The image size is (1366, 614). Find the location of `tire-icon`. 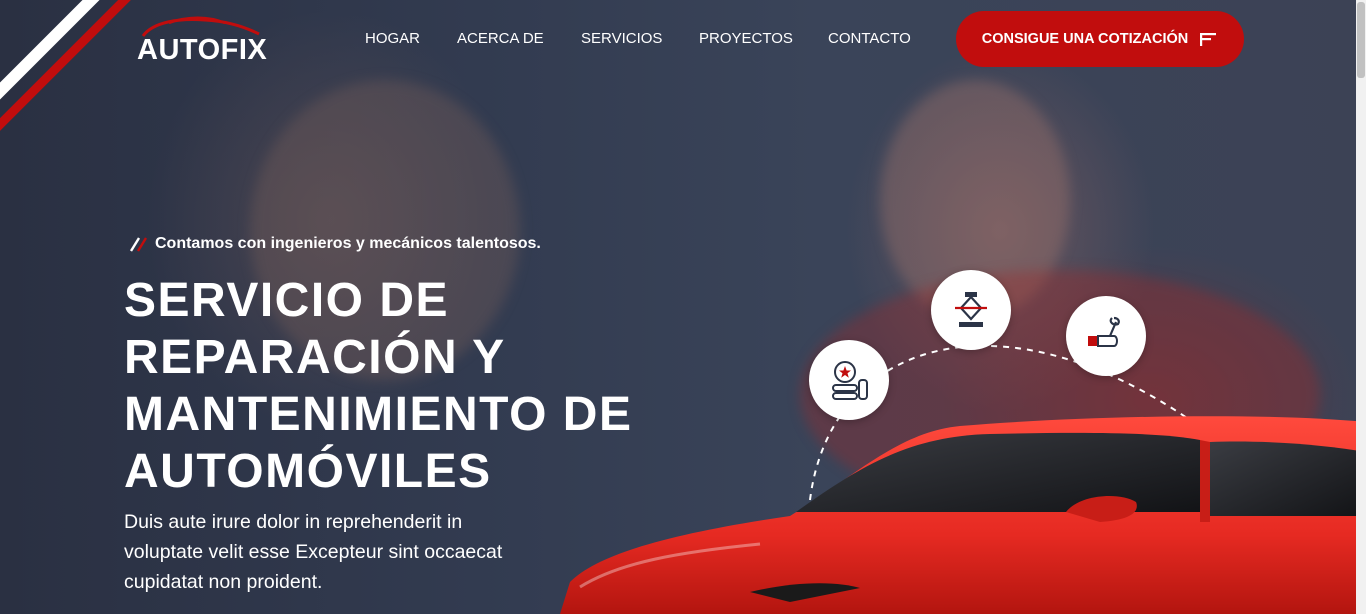

tire-icon is located at coordinates (849, 380).